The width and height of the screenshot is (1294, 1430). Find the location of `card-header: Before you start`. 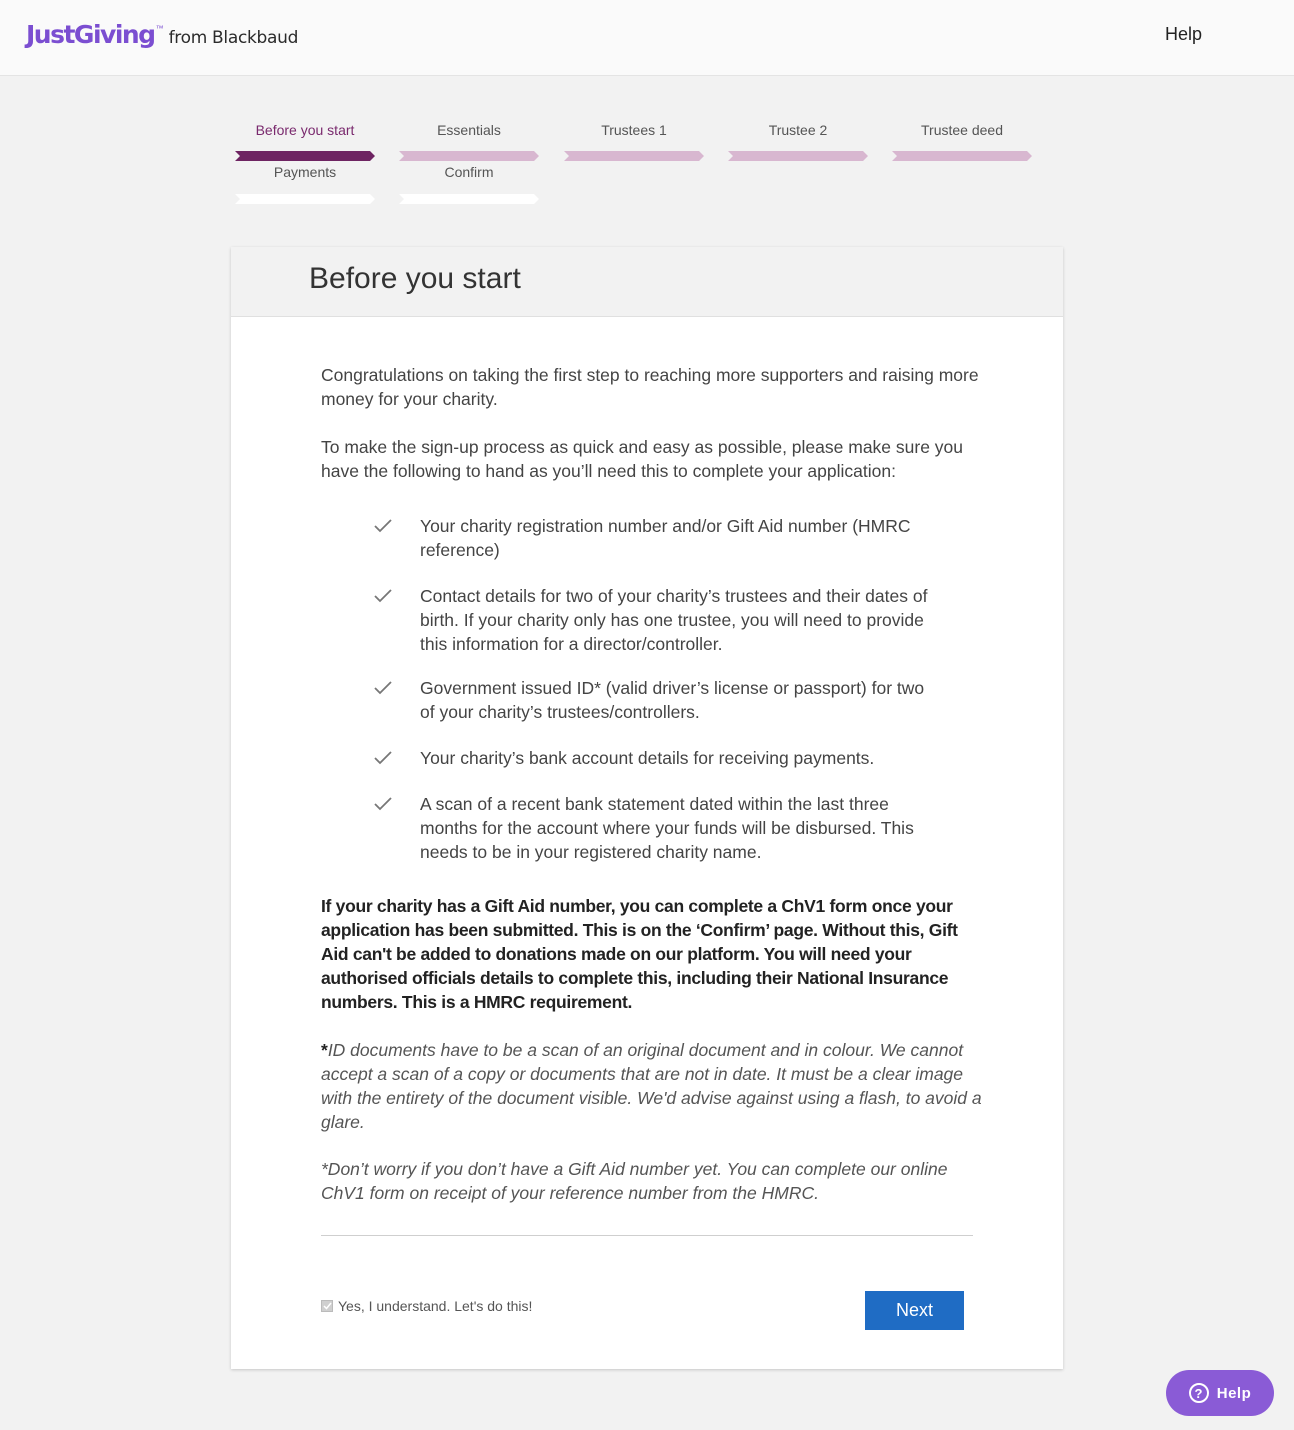

card-header: Before you start is located at coordinates (647, 282).